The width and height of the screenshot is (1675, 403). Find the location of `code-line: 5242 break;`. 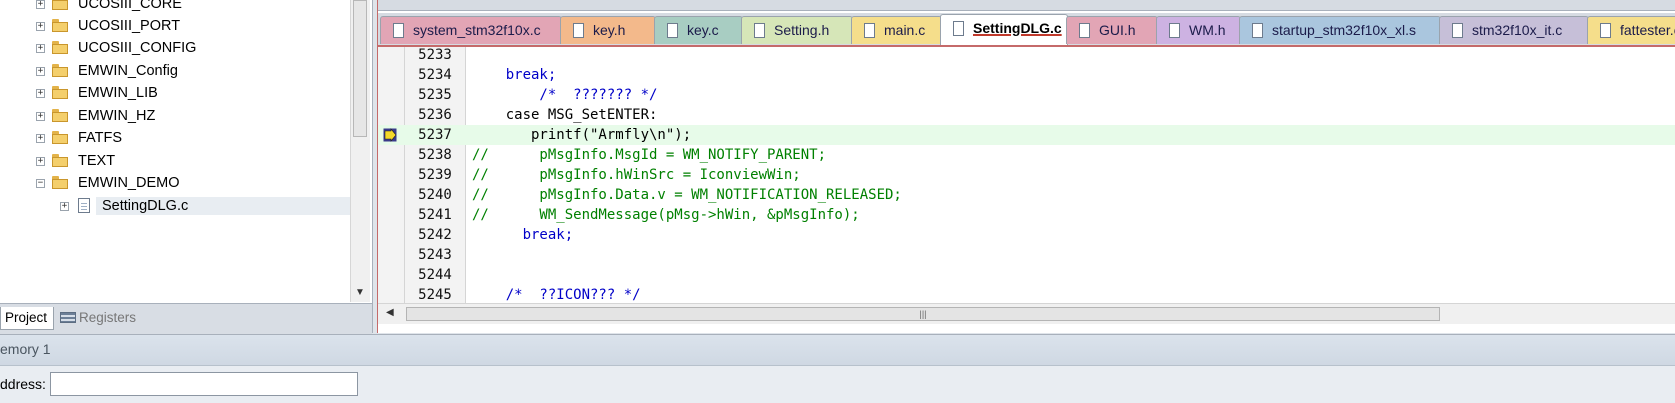

code-line: 5242 break; is located at coordinates (1026, 235).